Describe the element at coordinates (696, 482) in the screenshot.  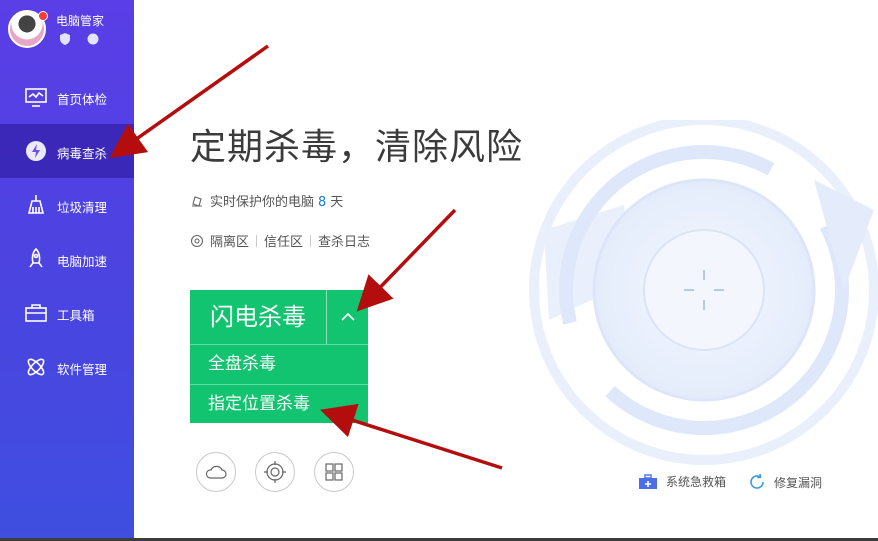
I see `rescue-kit-label: 系统急救箱` at that location.